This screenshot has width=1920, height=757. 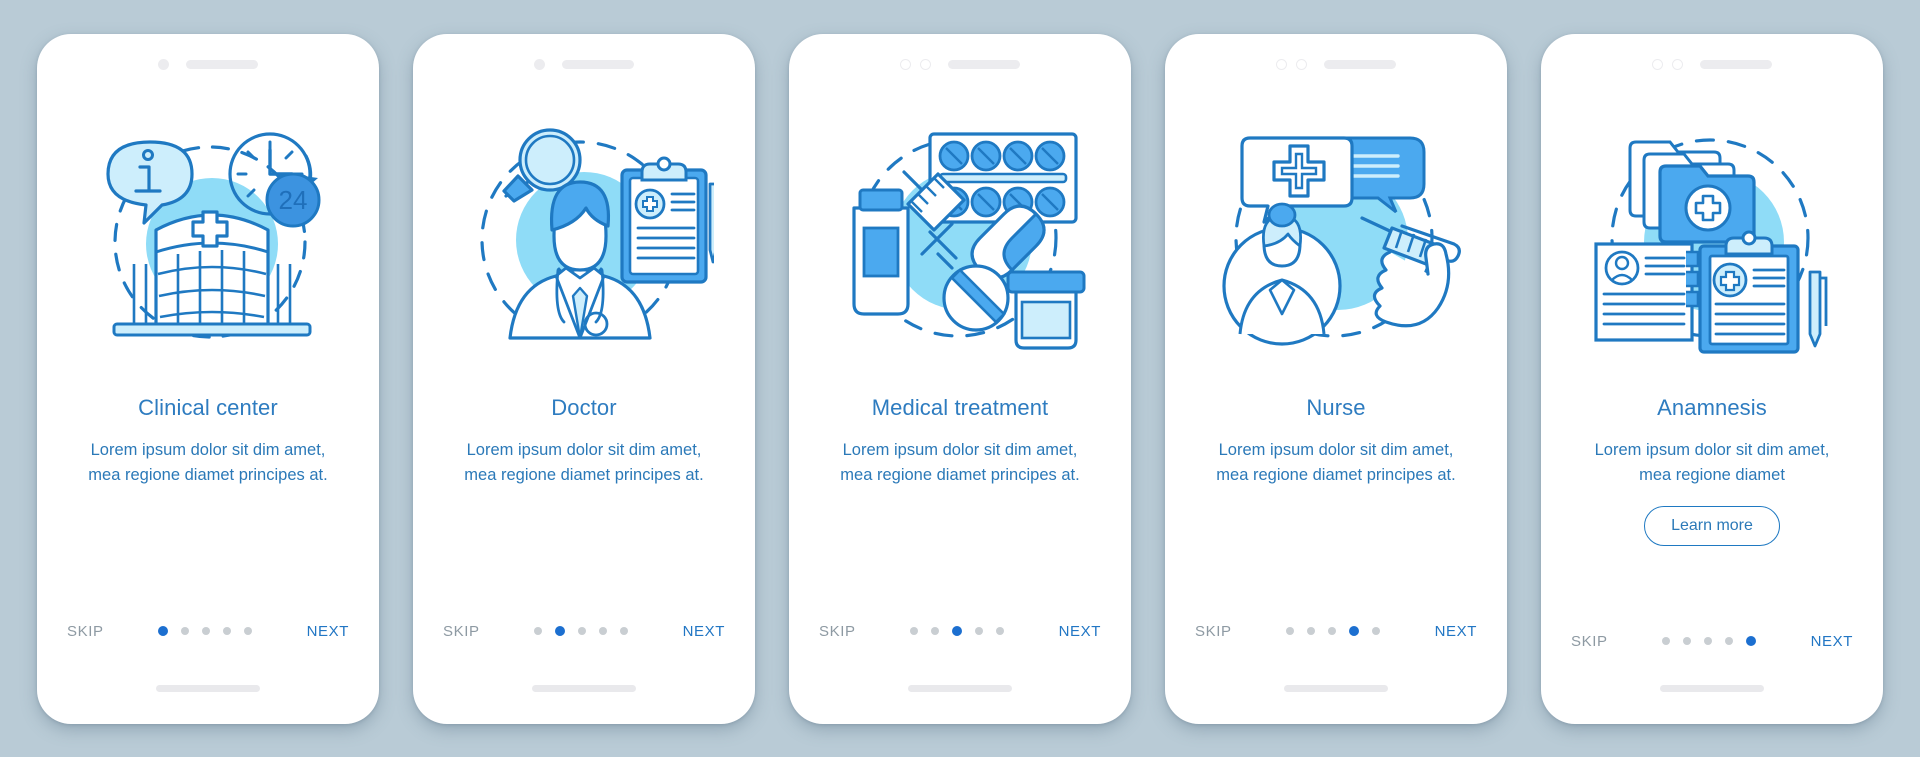 I want to click on illustration-clinical-center: 24, so click(x=208, y=237).